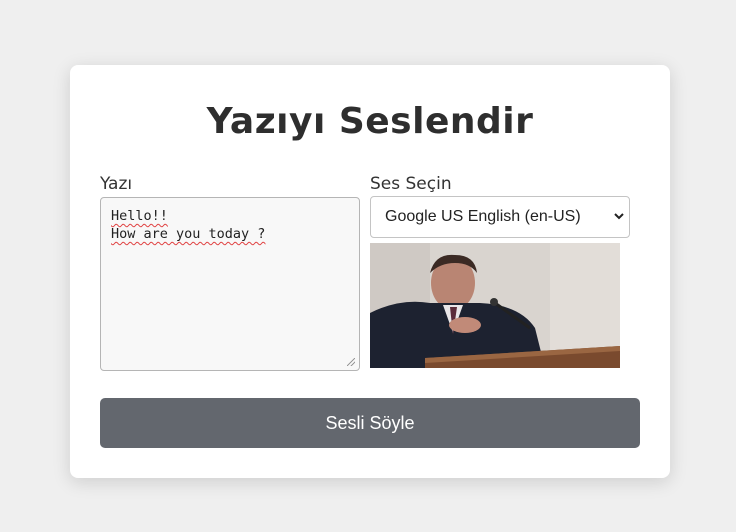 This screenshot has height=532, width=736. I want to click on voice-label: Ses Seçin, so click(411, 184).